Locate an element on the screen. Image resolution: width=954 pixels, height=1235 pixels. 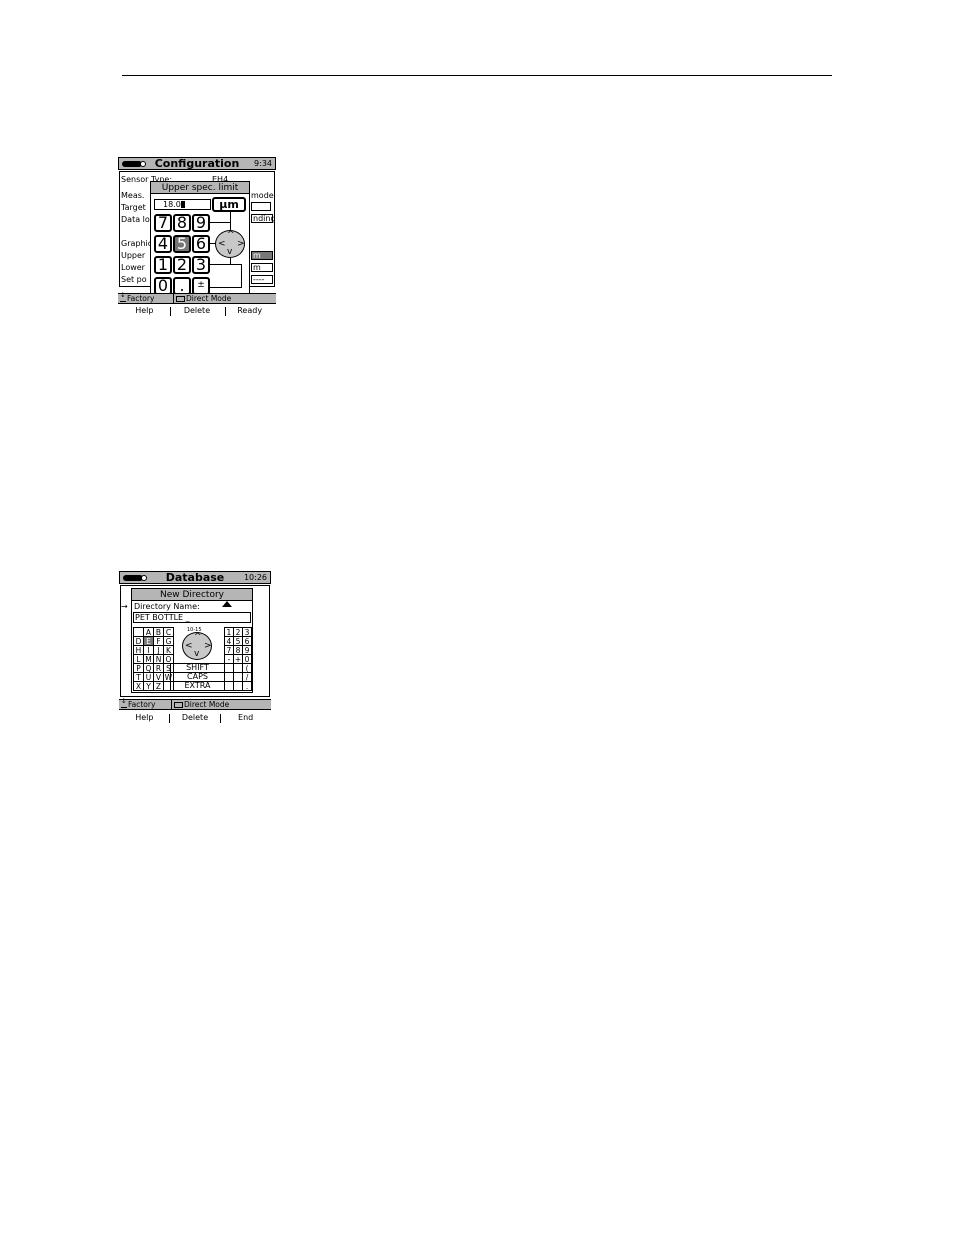
keyboard-key: 0 is located at coordinates (247, 659).